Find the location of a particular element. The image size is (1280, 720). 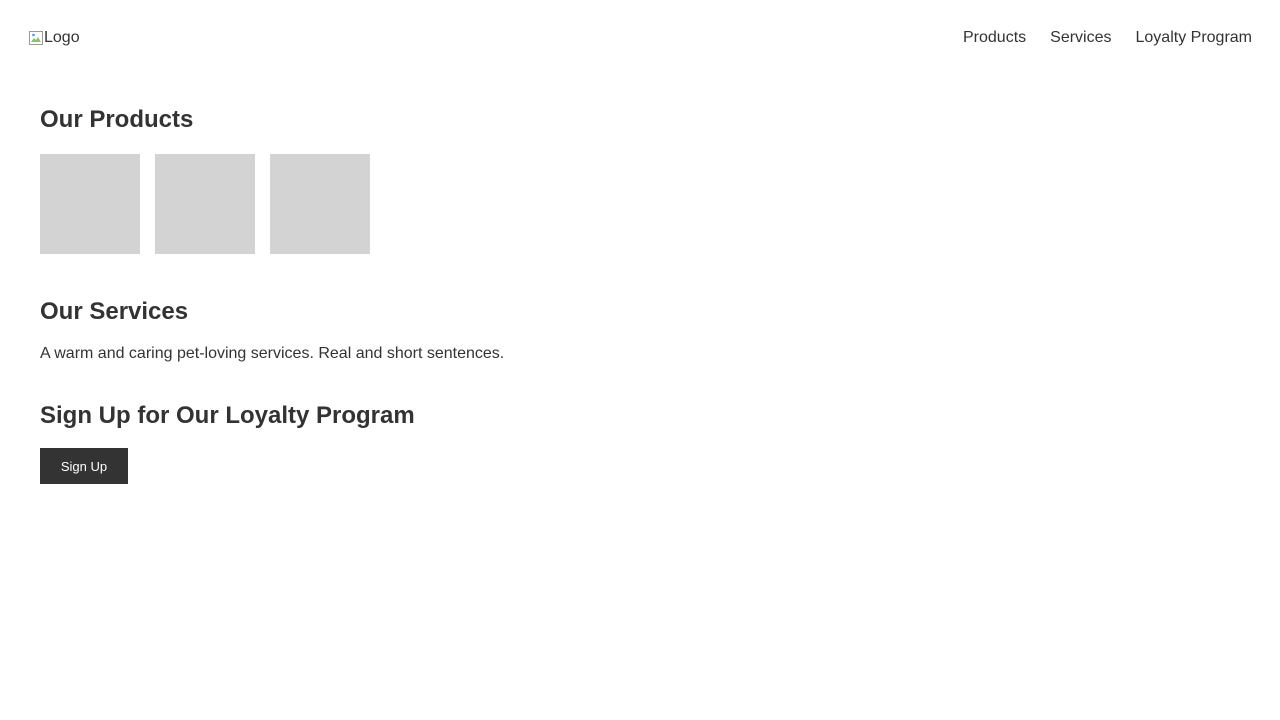

broken-image-icon is located at coordinates (36, 38).